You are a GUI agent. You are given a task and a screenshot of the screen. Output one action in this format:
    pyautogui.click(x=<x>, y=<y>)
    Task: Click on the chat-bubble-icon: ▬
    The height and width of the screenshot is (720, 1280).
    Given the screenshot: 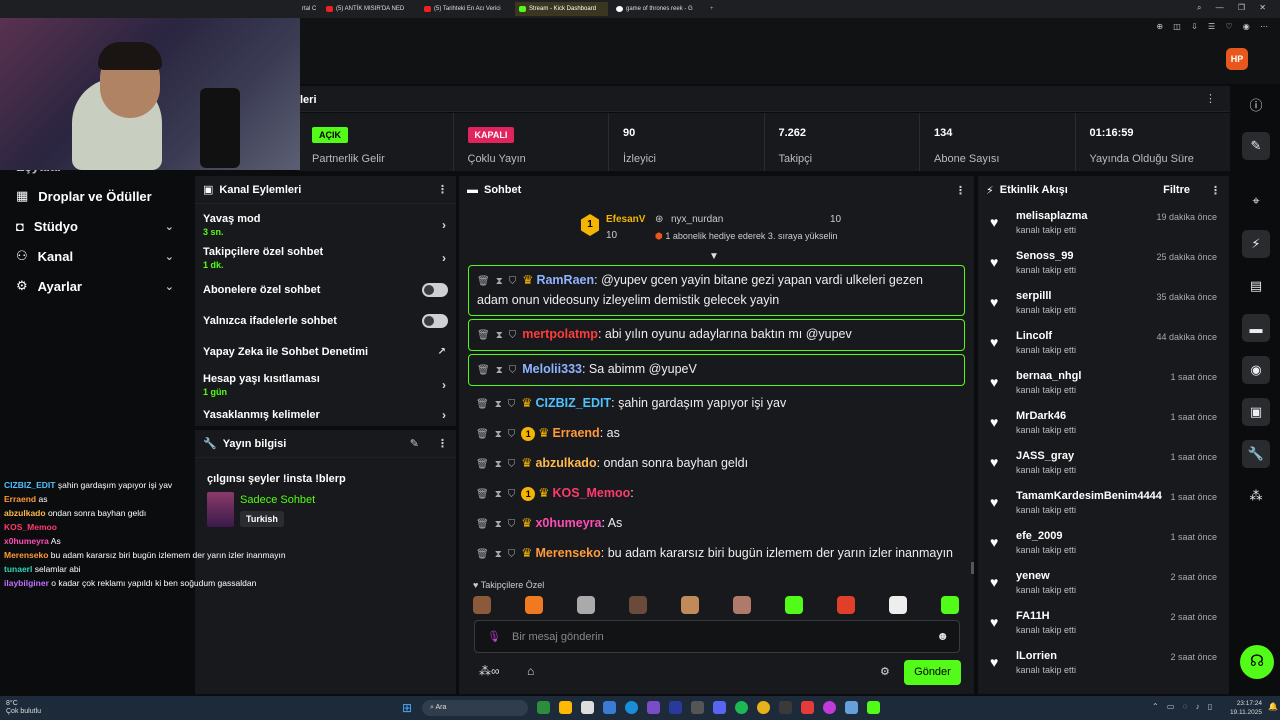 What is the action you would take?
    pyautogui.click(x=1256, y=328)
    